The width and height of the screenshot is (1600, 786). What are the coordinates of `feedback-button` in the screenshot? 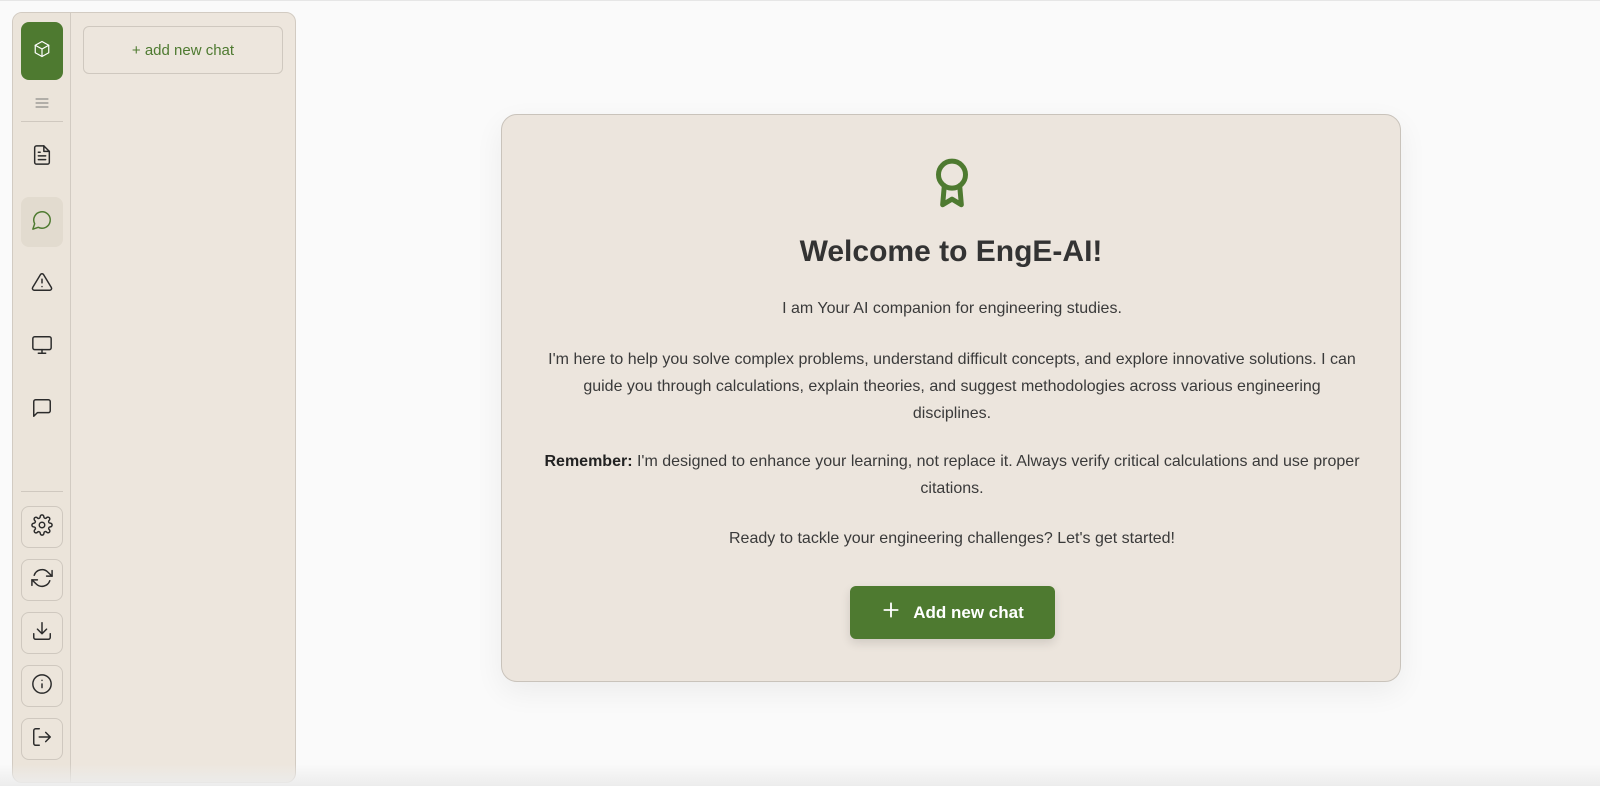 It's located at (42, 410).